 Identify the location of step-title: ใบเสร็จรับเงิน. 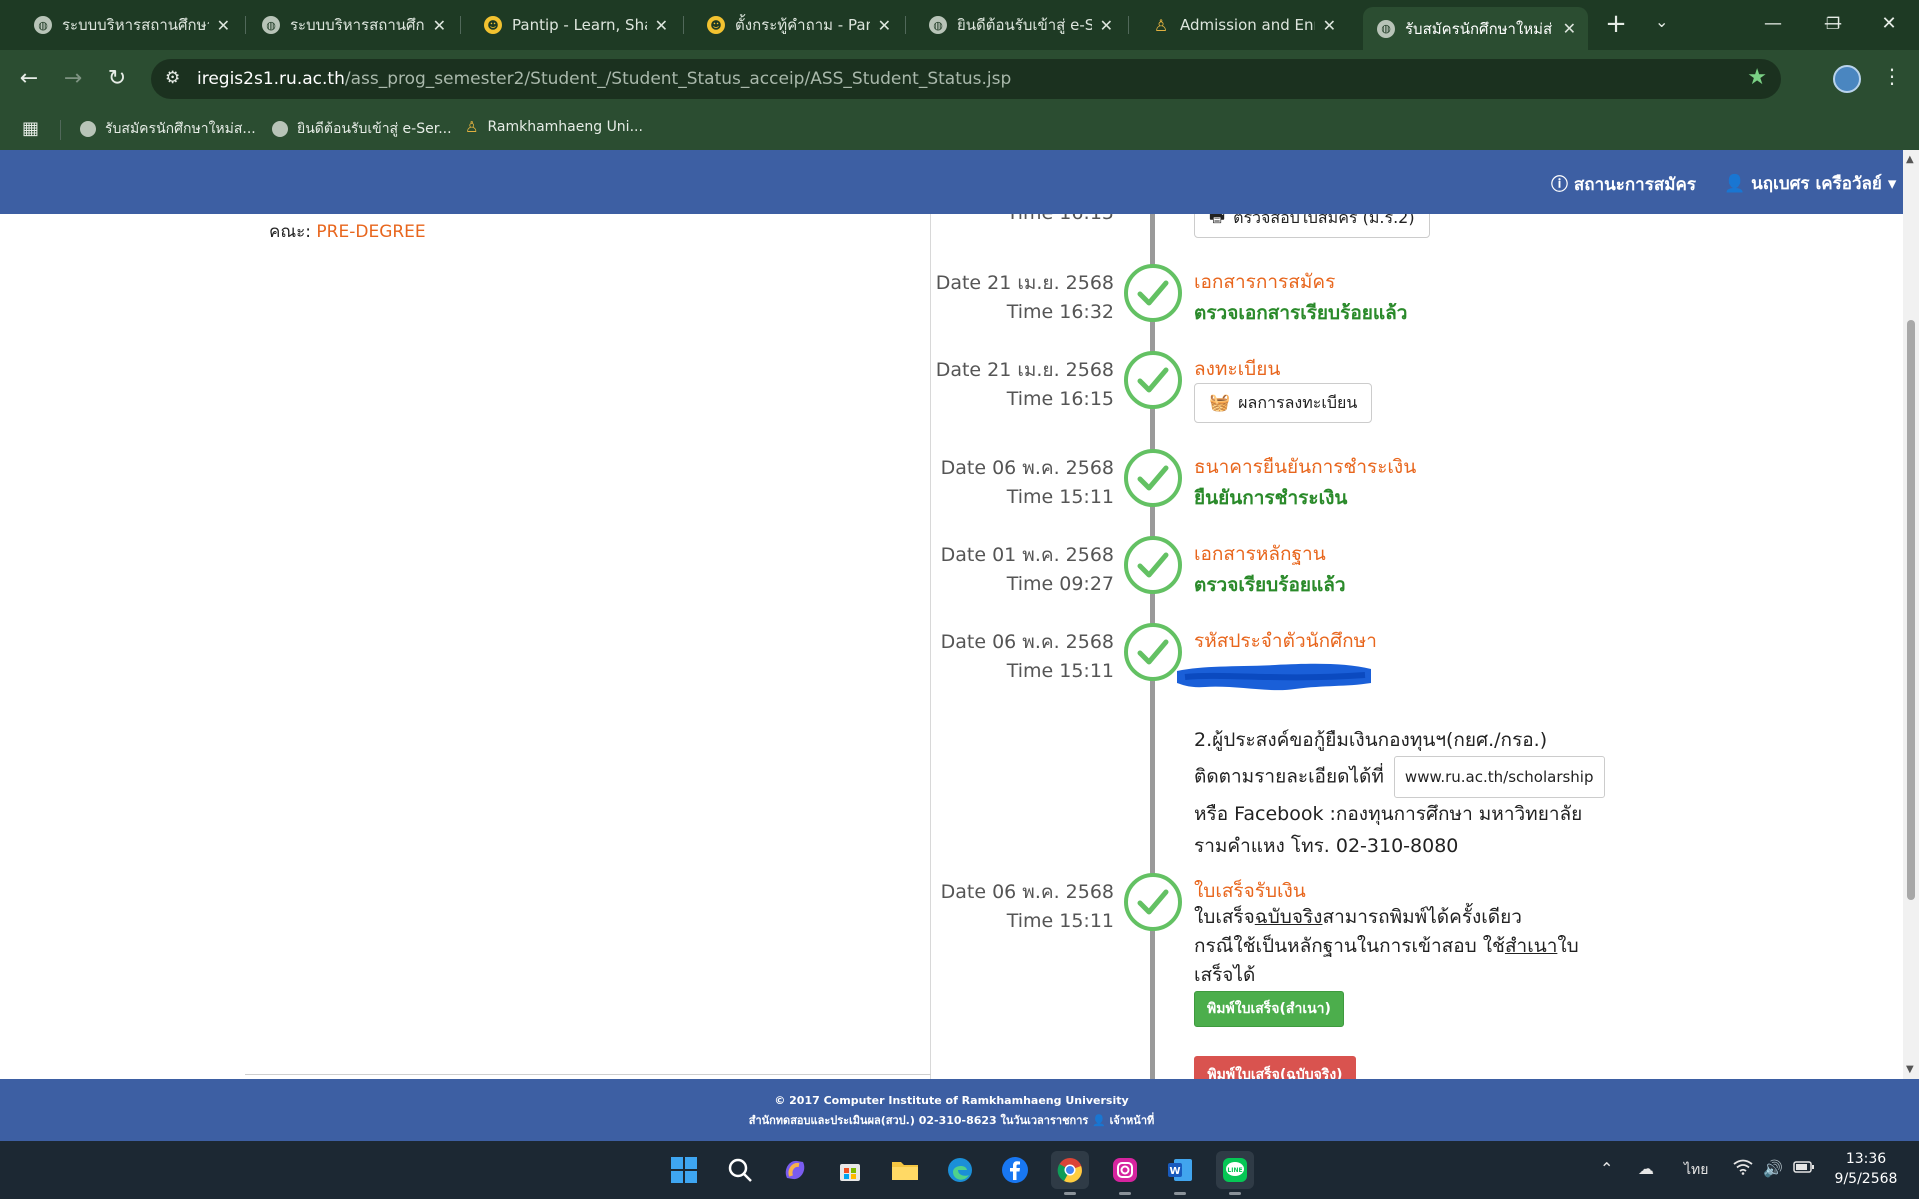
(1250, 891).